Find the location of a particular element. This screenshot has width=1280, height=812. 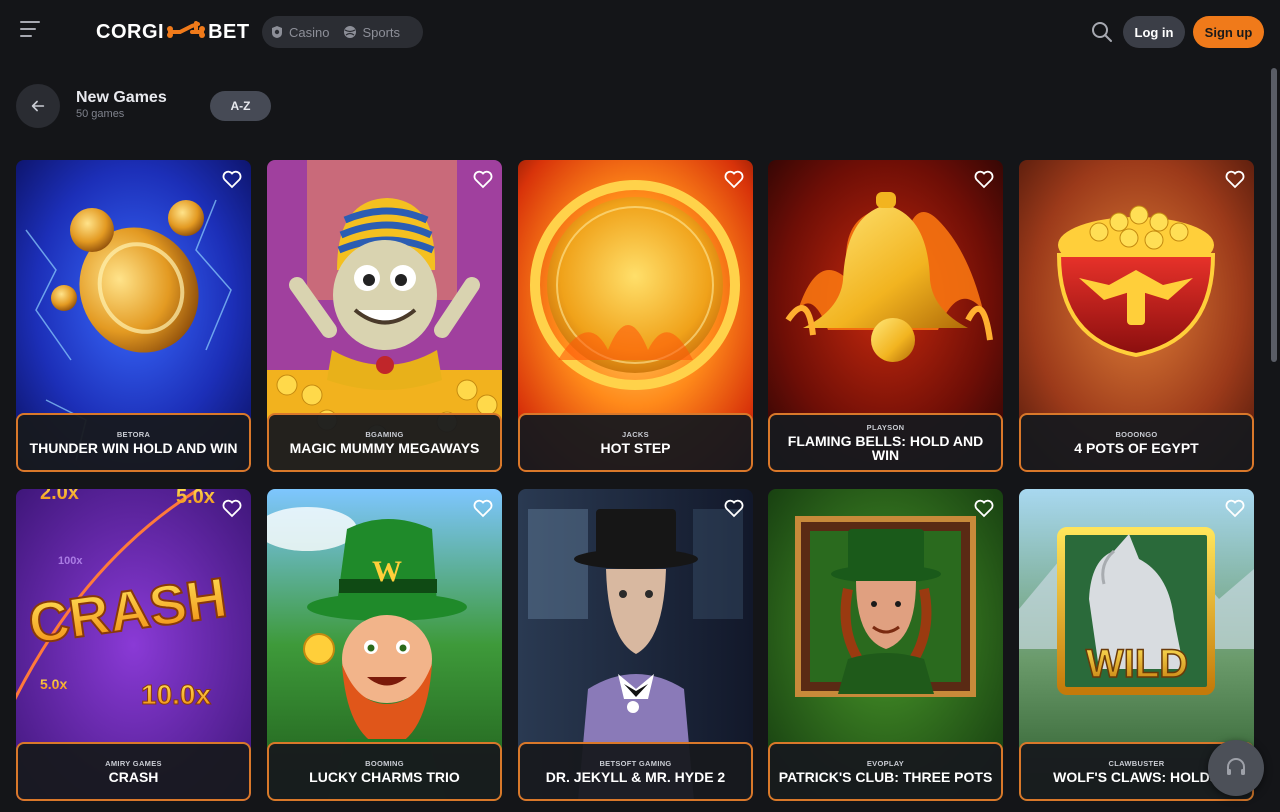

game-info: BETSOFT GAMING DR. JEKYLL & MR. HYDE 2 is located at coordinates (635, 771).